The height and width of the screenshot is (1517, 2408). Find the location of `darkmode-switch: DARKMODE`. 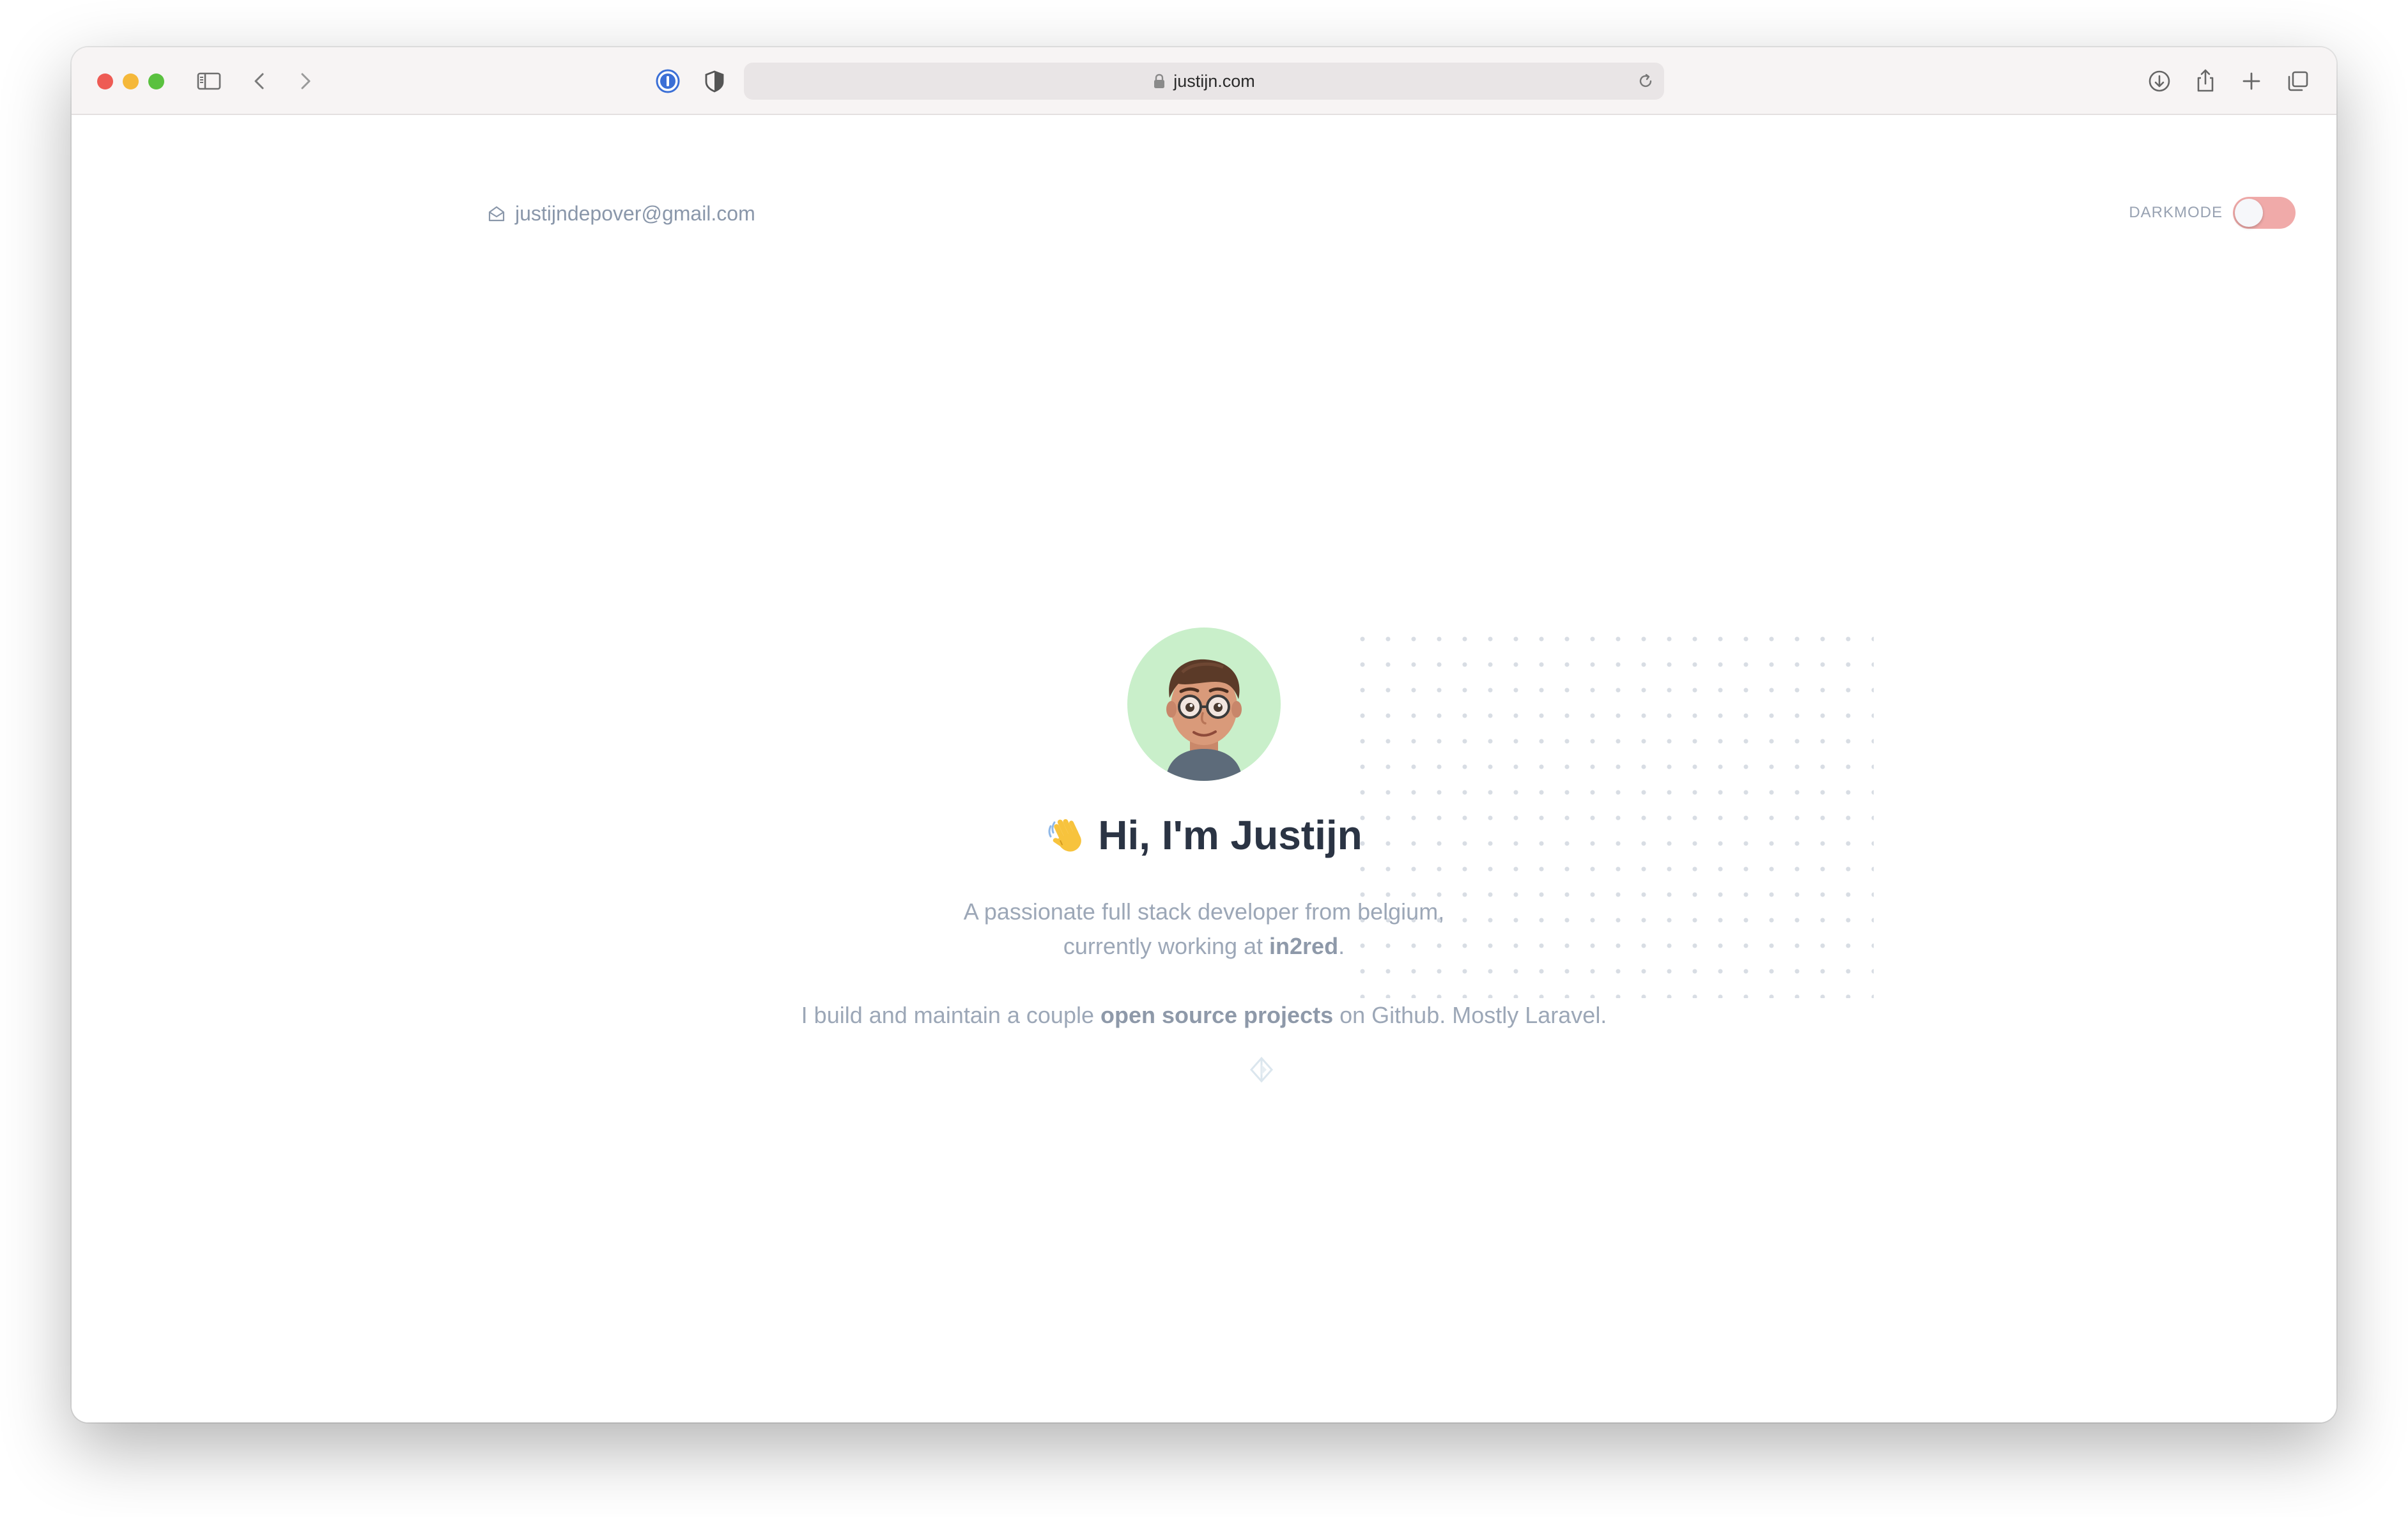

darkmode-switch: DARKMODE is located at coordinates (2212, 213).